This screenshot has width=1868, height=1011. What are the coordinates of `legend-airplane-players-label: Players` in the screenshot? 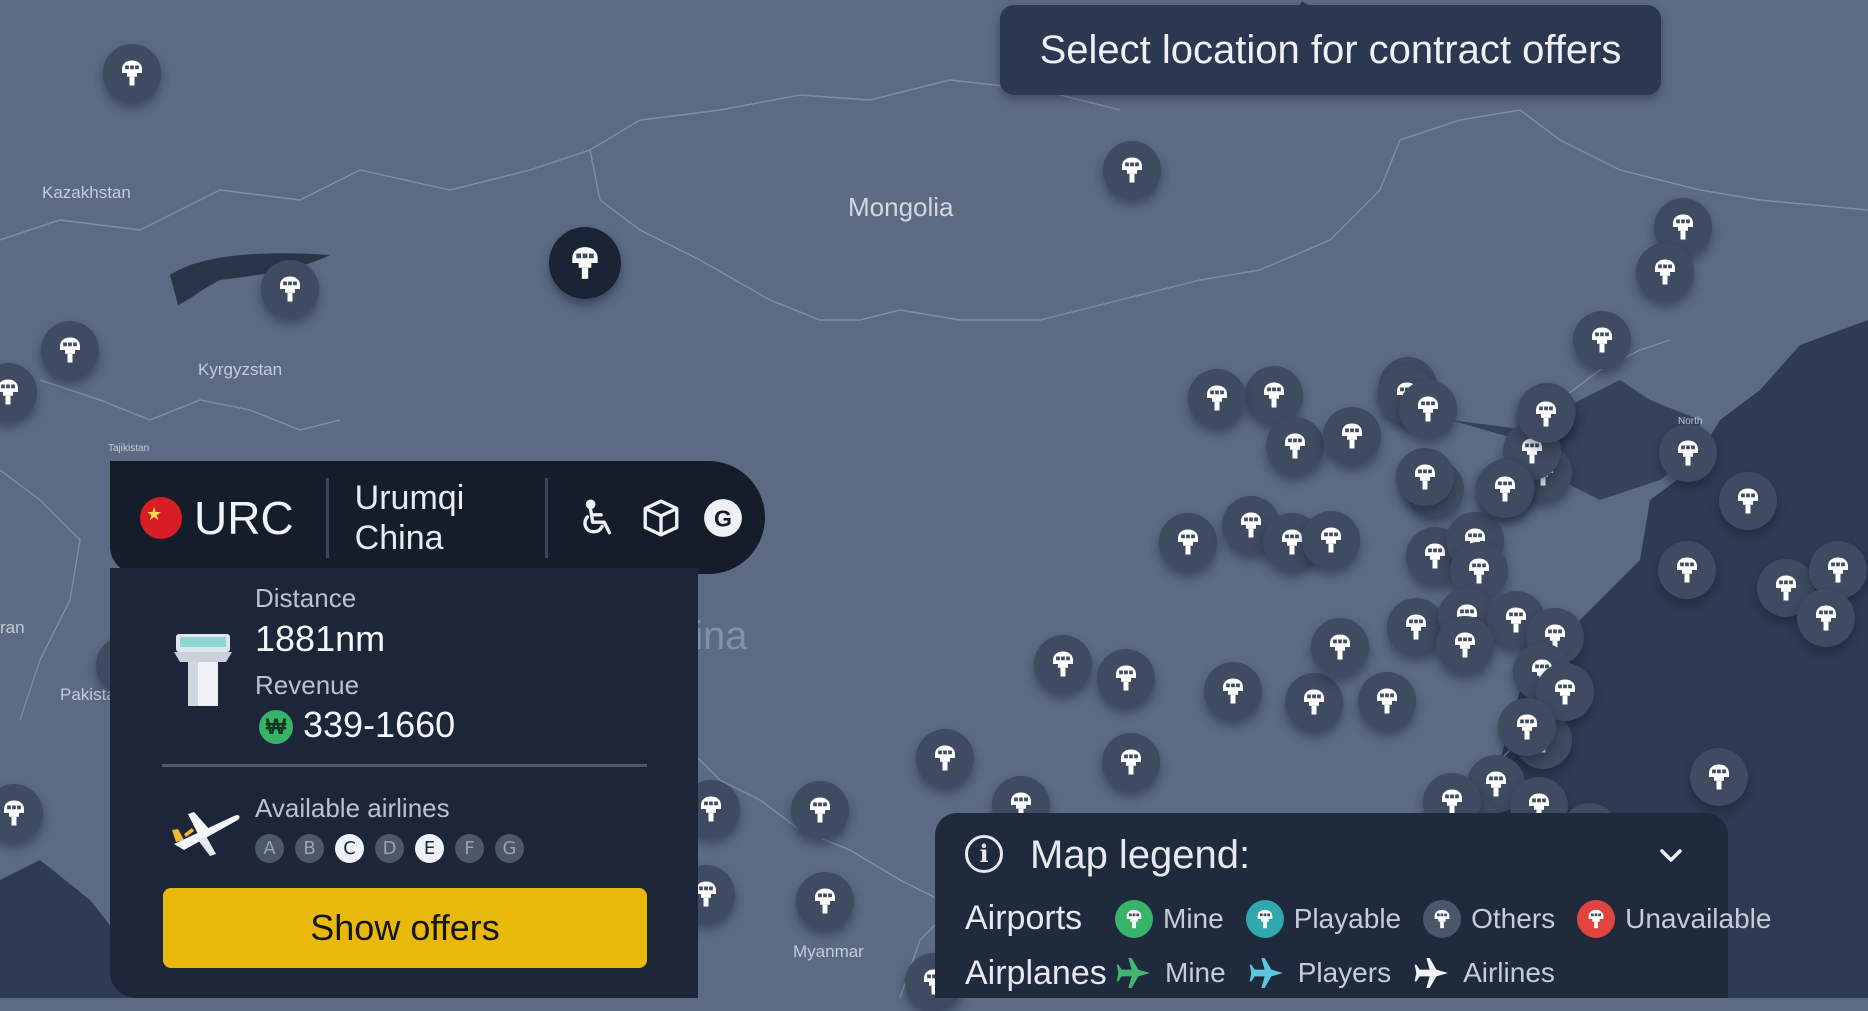 It's located at (1344, 972).